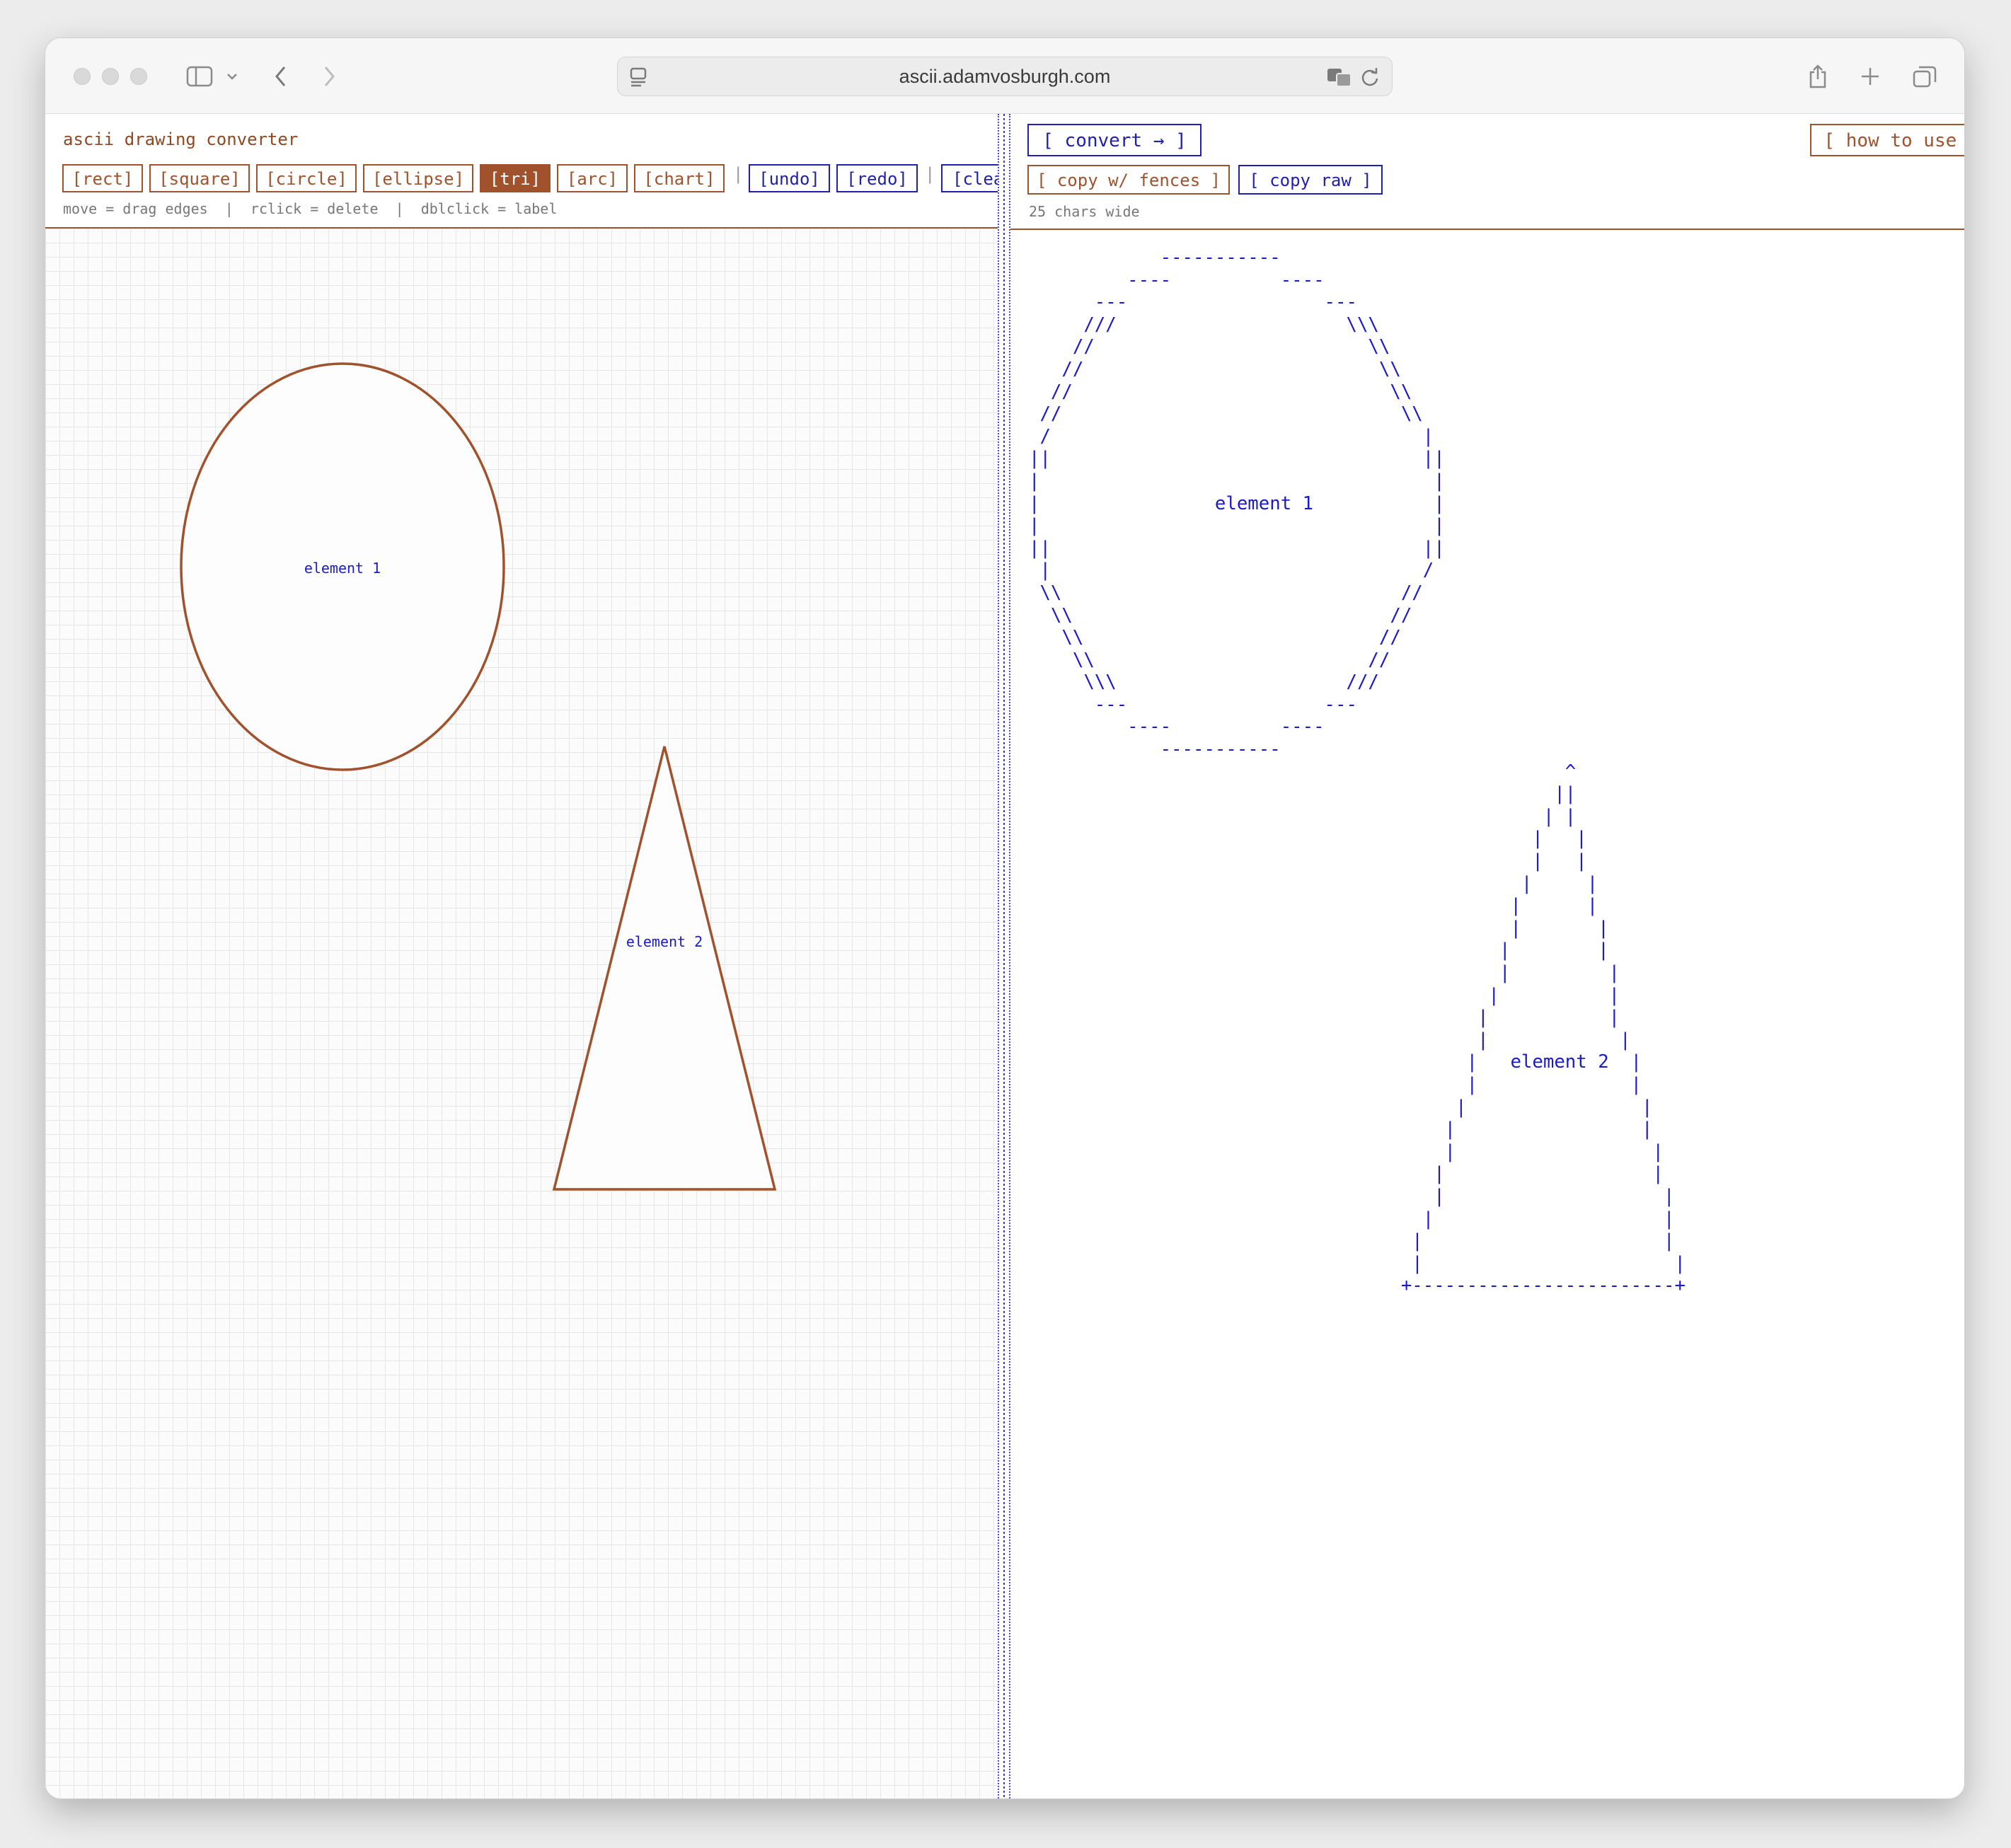  What do you see at coordinates (138, 76) in the screenshot?
I see `zoom-window-icon` at bounding box center [138, 76].